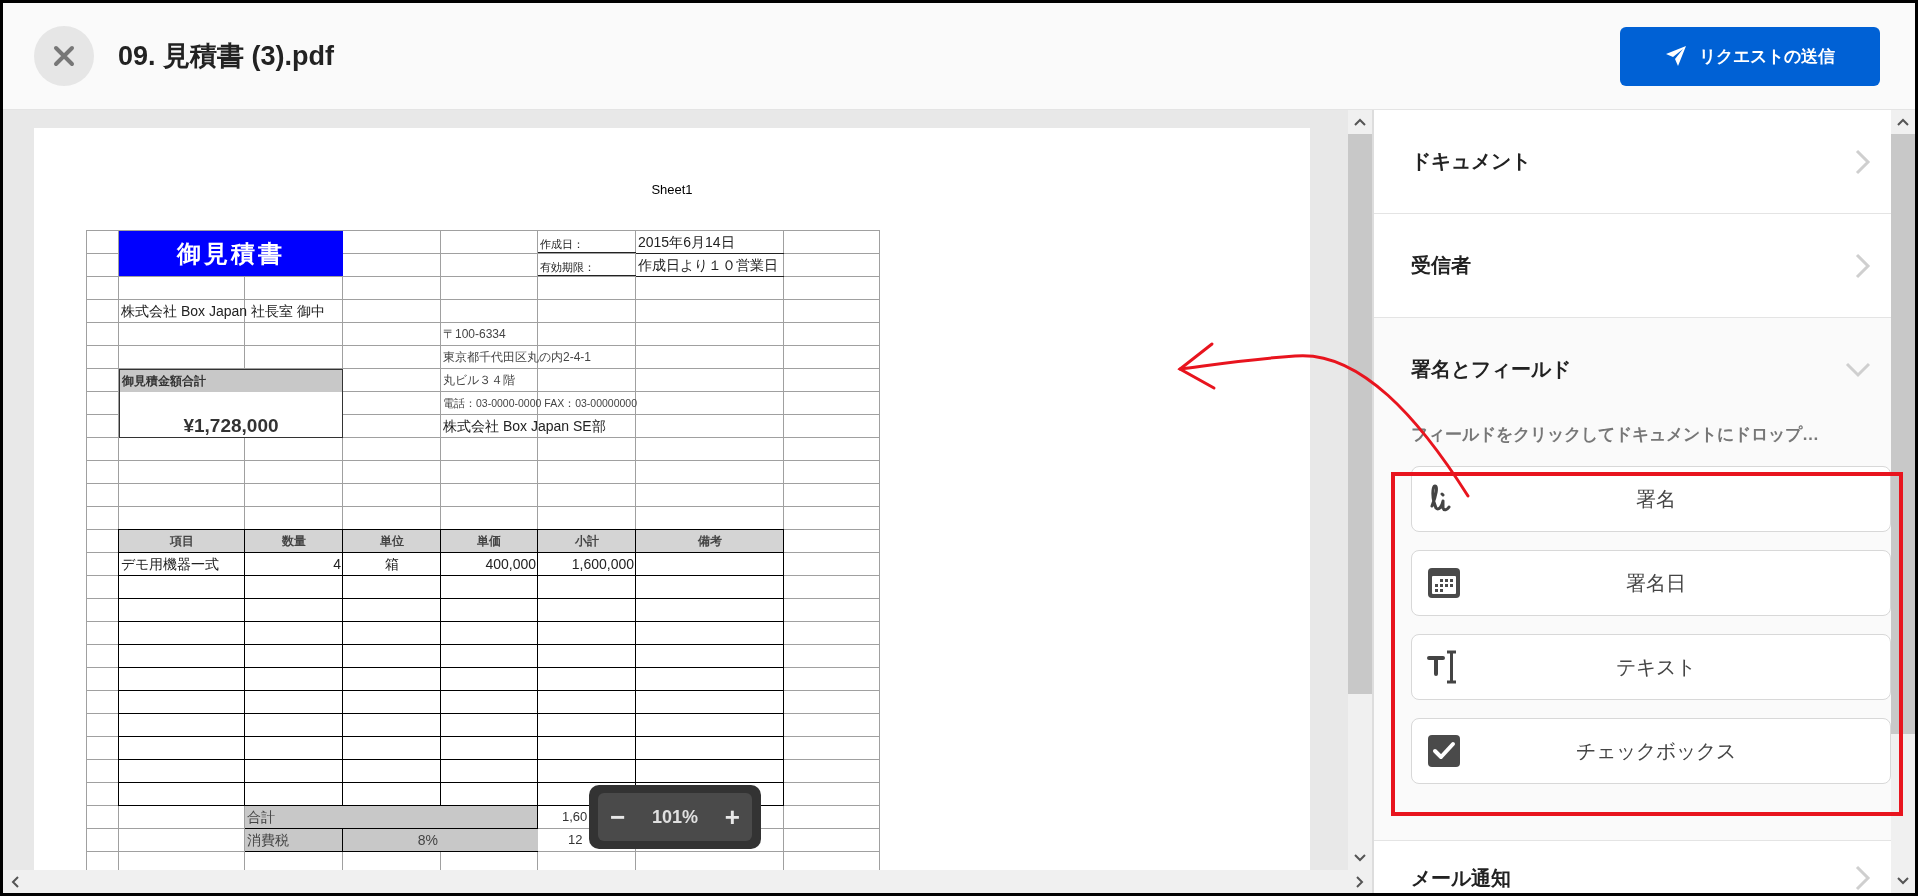  Describe the element at coordinates (170, 564) in the screenshot. I see `table-cell-text: デモ用機器一式` at that location.